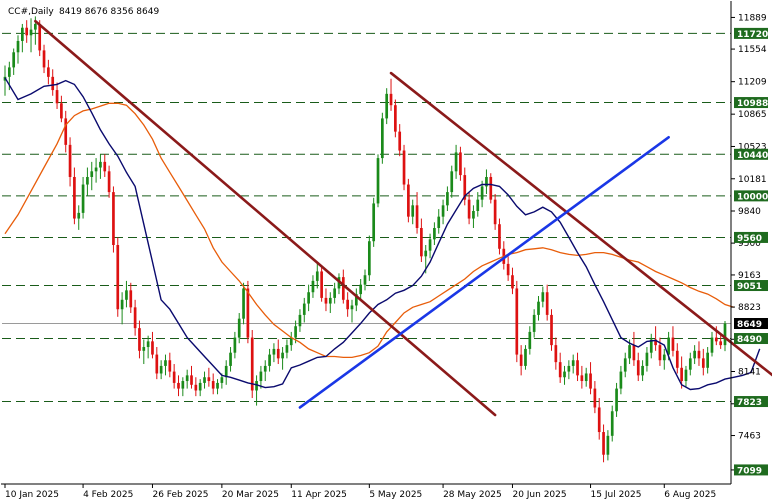 The width and height of the screenshot is (773, 503). What do you see at coordinates (31, 12) in the screenshot?
I see `chart-symbol: CC#,Daily` at bounding box center [31, 12].